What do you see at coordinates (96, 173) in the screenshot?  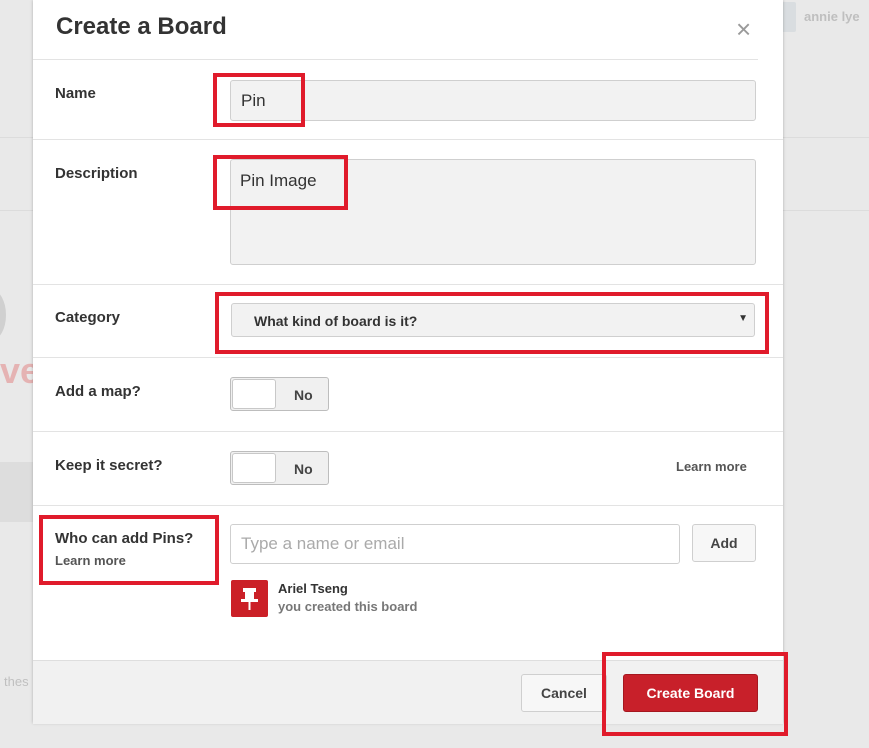 I see `description-label: Description` at bounding box center [96, 173].